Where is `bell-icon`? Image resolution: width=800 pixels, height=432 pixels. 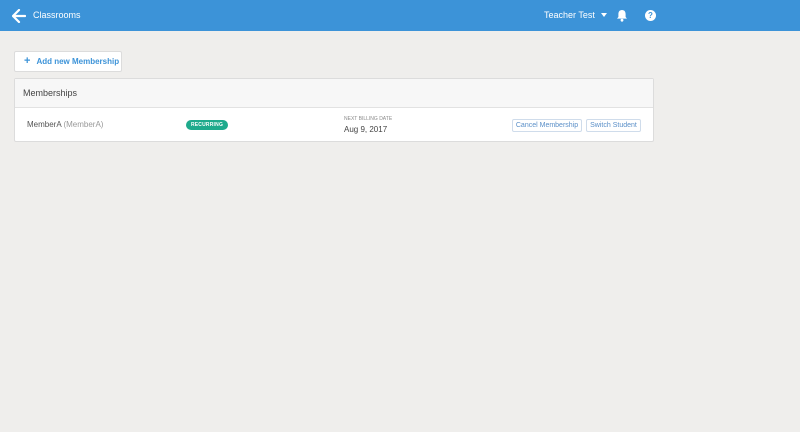 bell-icon is located at coordinates (622, 15).